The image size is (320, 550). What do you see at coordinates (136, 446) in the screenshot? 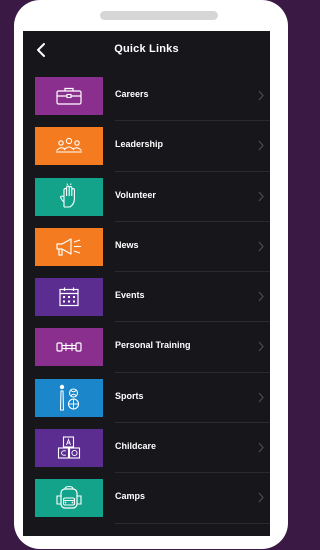
I see `list-item-label: Childcare` at bounding box center [136, 446].